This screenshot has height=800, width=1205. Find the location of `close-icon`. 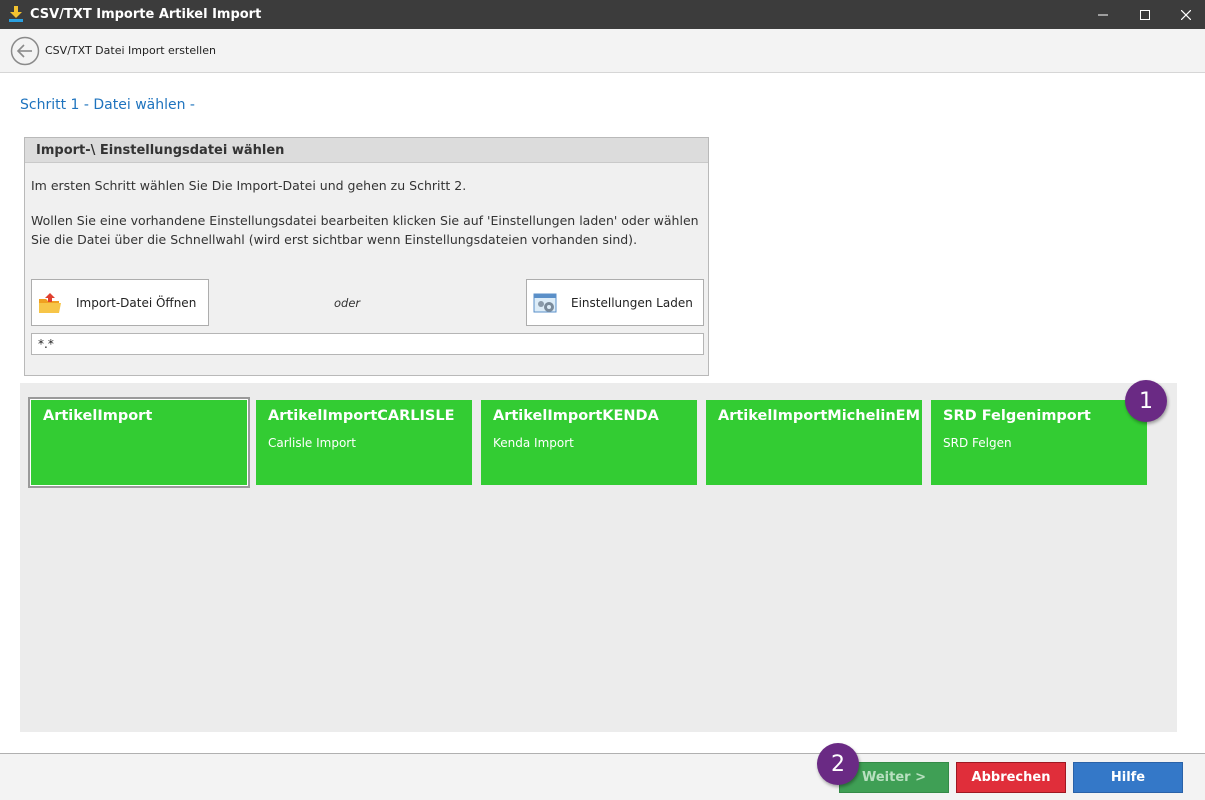

close-icon is located at coordinates (1186, 14).